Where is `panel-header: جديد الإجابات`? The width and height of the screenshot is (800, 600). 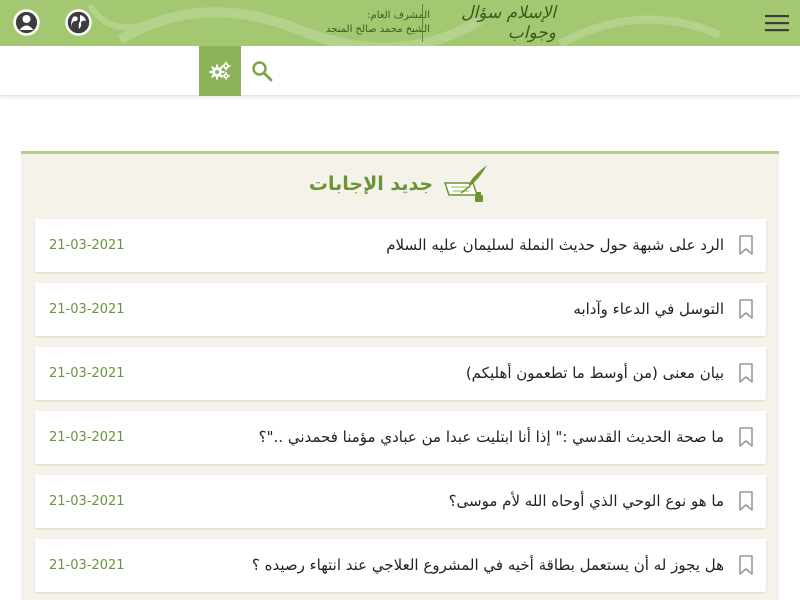
panel-header: جديد الإجابات is located at coordinates (400, 184).